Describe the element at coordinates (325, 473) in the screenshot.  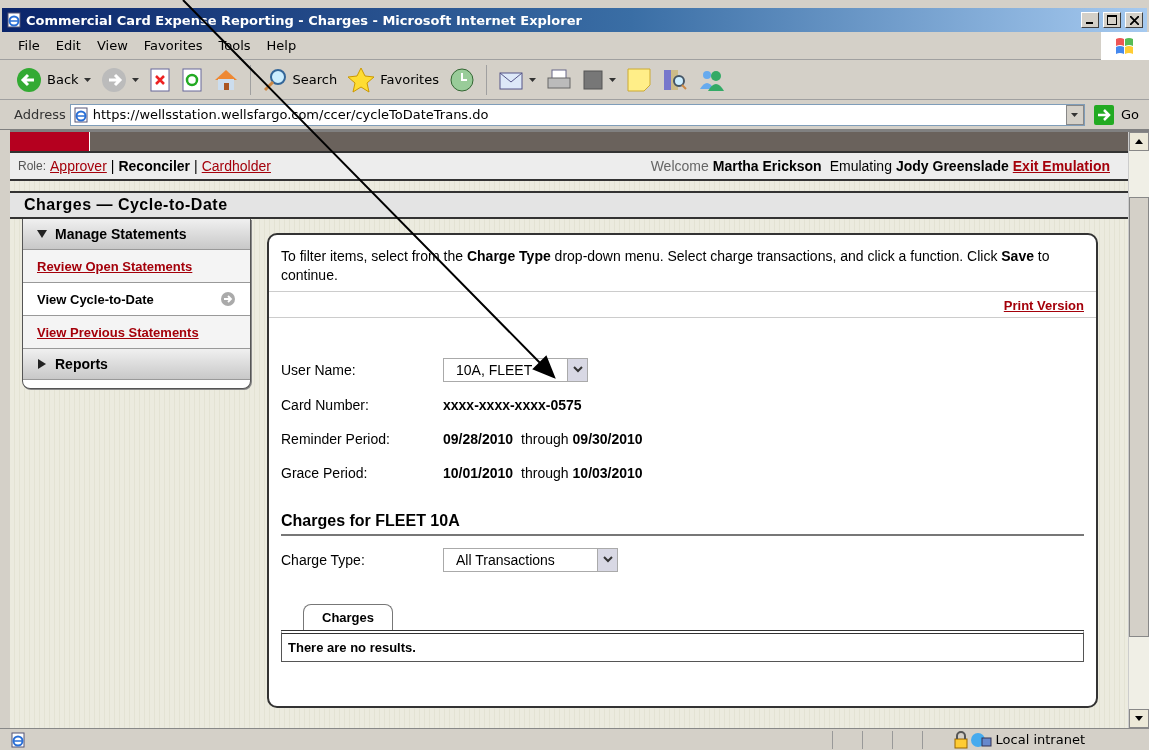
I see `field-label: Grace Period:` at that location.